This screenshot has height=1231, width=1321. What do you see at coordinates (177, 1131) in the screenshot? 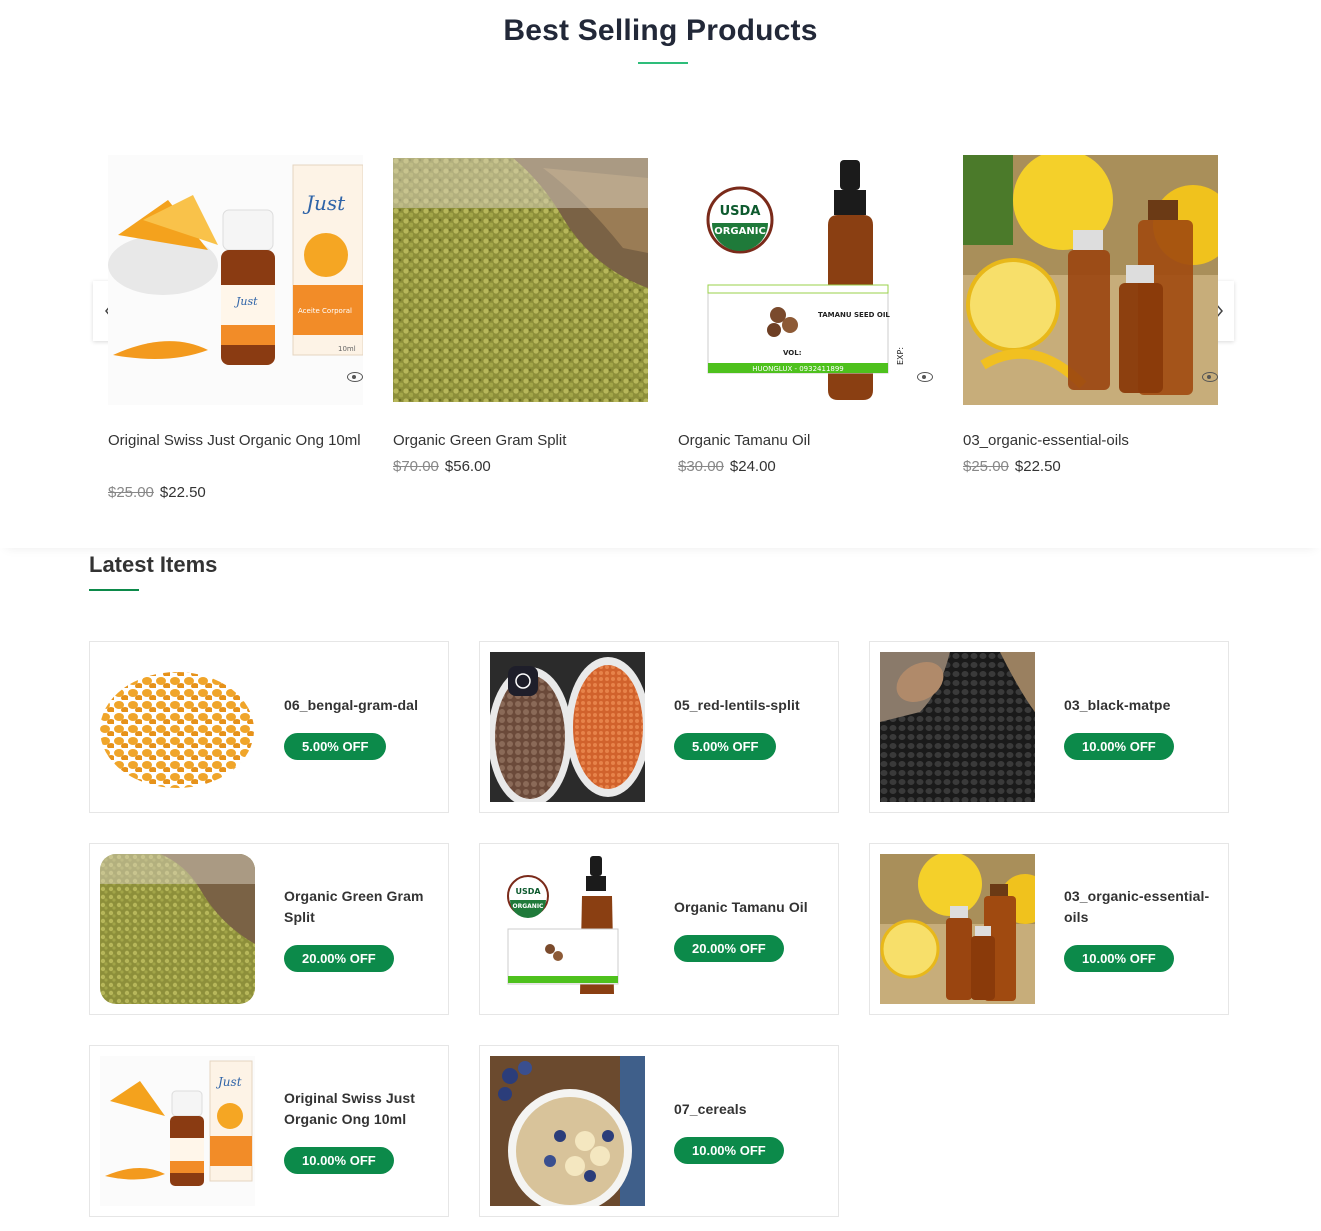
I see `item-image-just-oil: Just` at bounding box center [177, 1131].